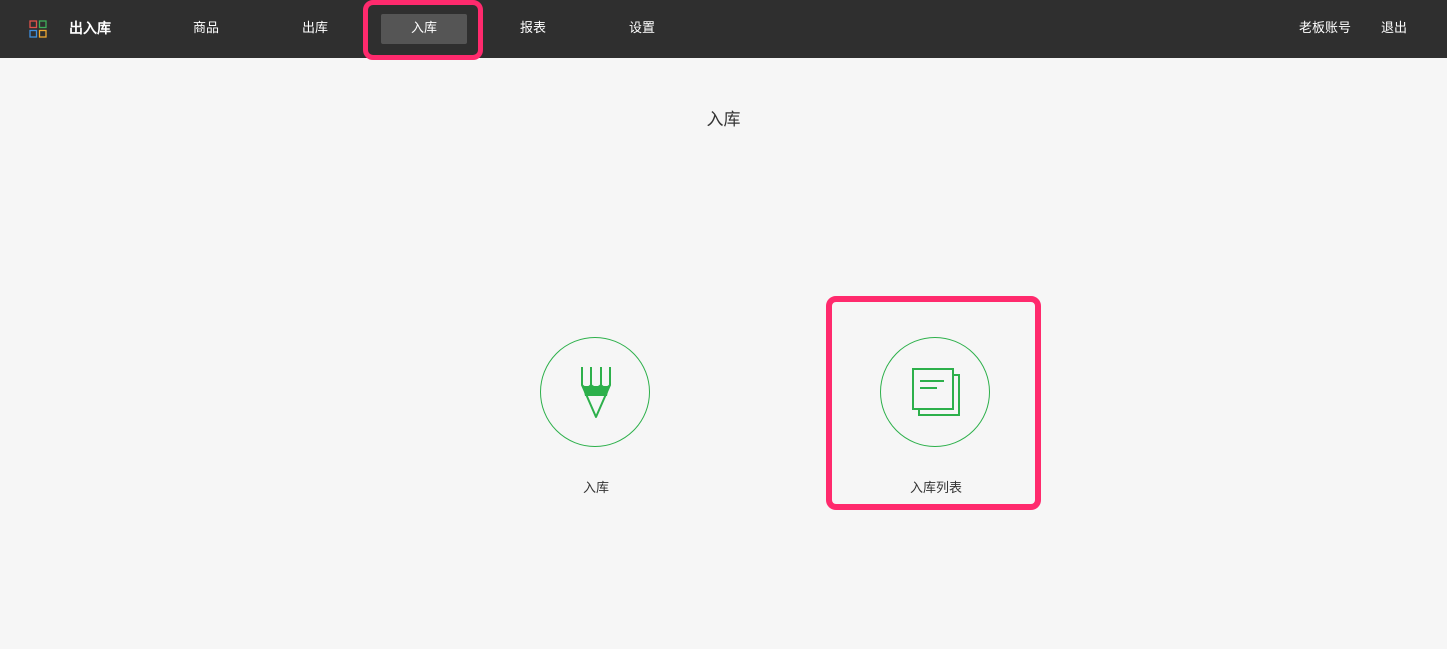  I want to click on nav-item-settings: 设置, so click(642, 29).